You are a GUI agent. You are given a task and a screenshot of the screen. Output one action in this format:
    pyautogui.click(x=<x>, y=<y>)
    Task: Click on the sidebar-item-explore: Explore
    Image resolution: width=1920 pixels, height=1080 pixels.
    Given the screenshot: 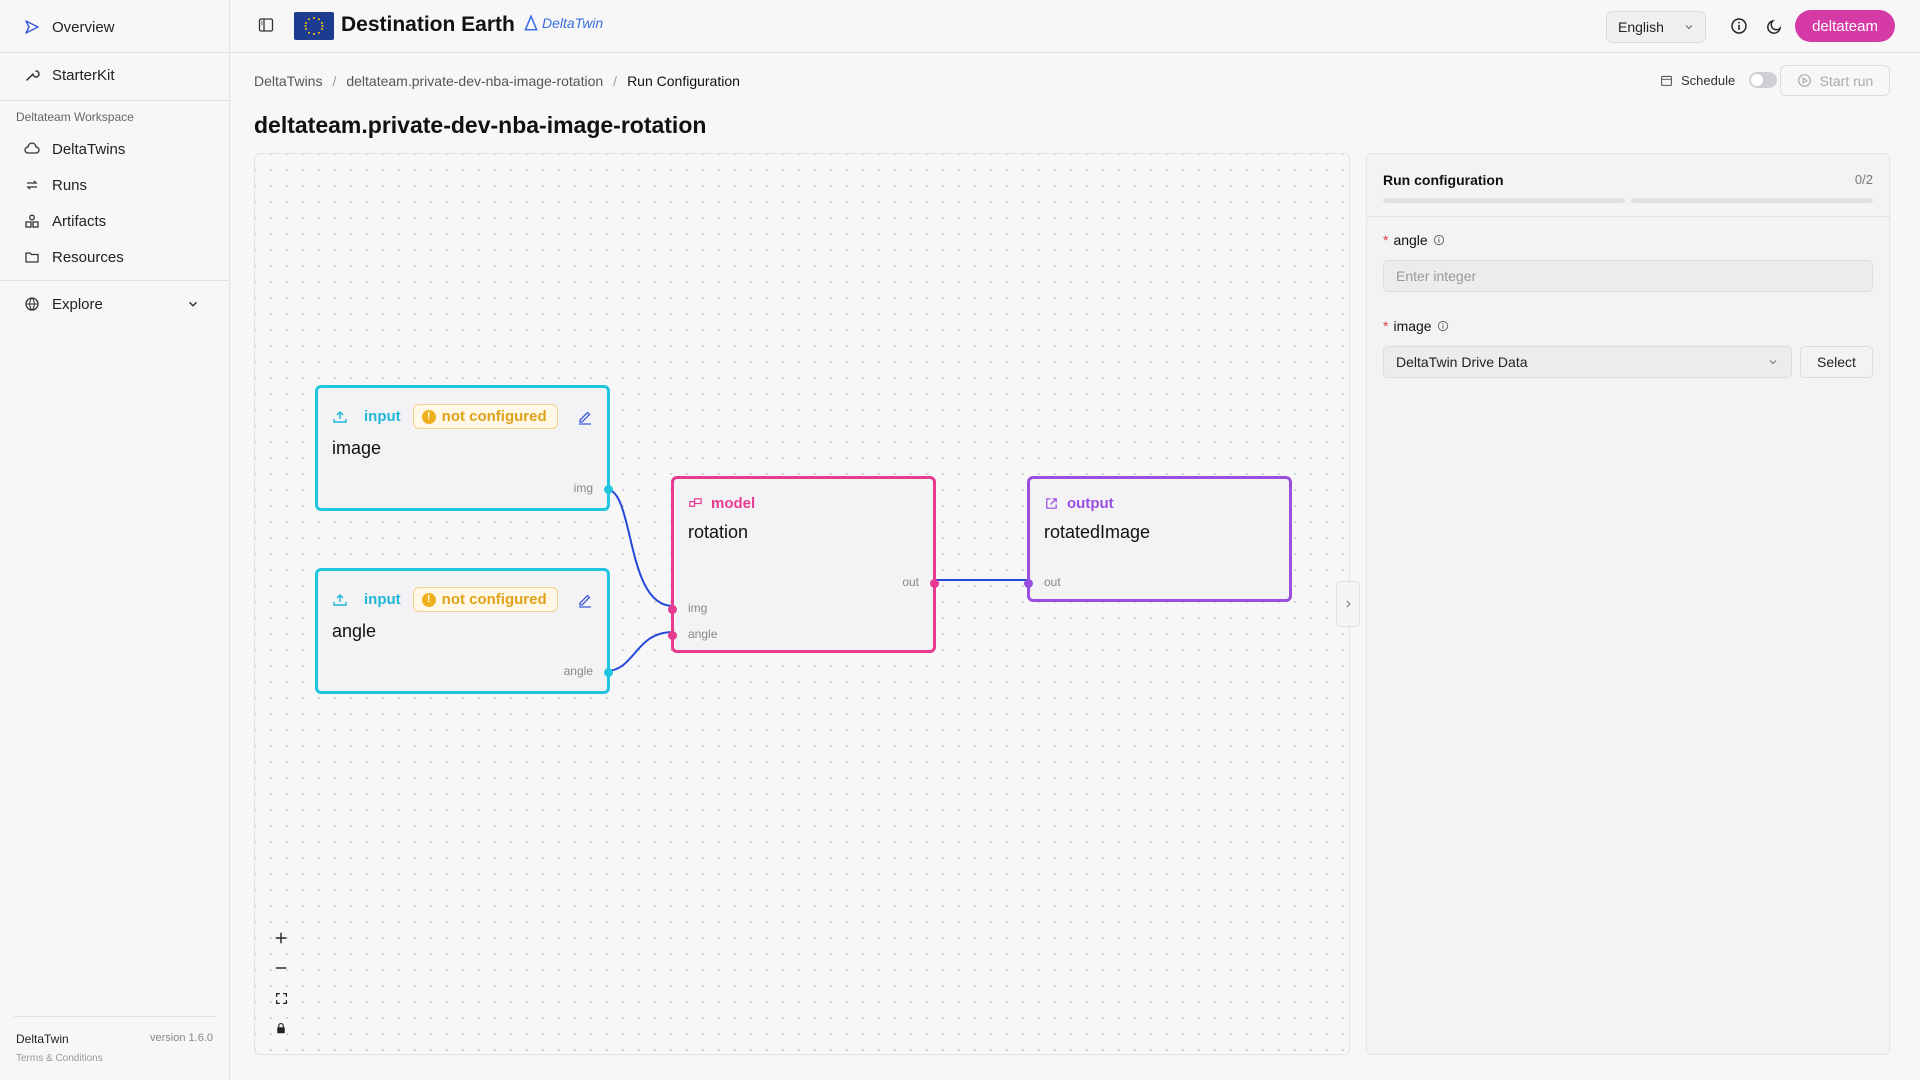 What is the action you would take?
    pyautogui.click(x=114, y=304)
    